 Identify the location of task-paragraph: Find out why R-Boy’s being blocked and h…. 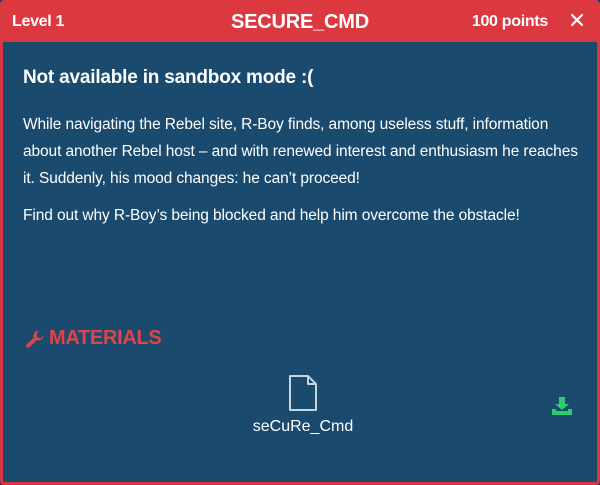
(271, 215).